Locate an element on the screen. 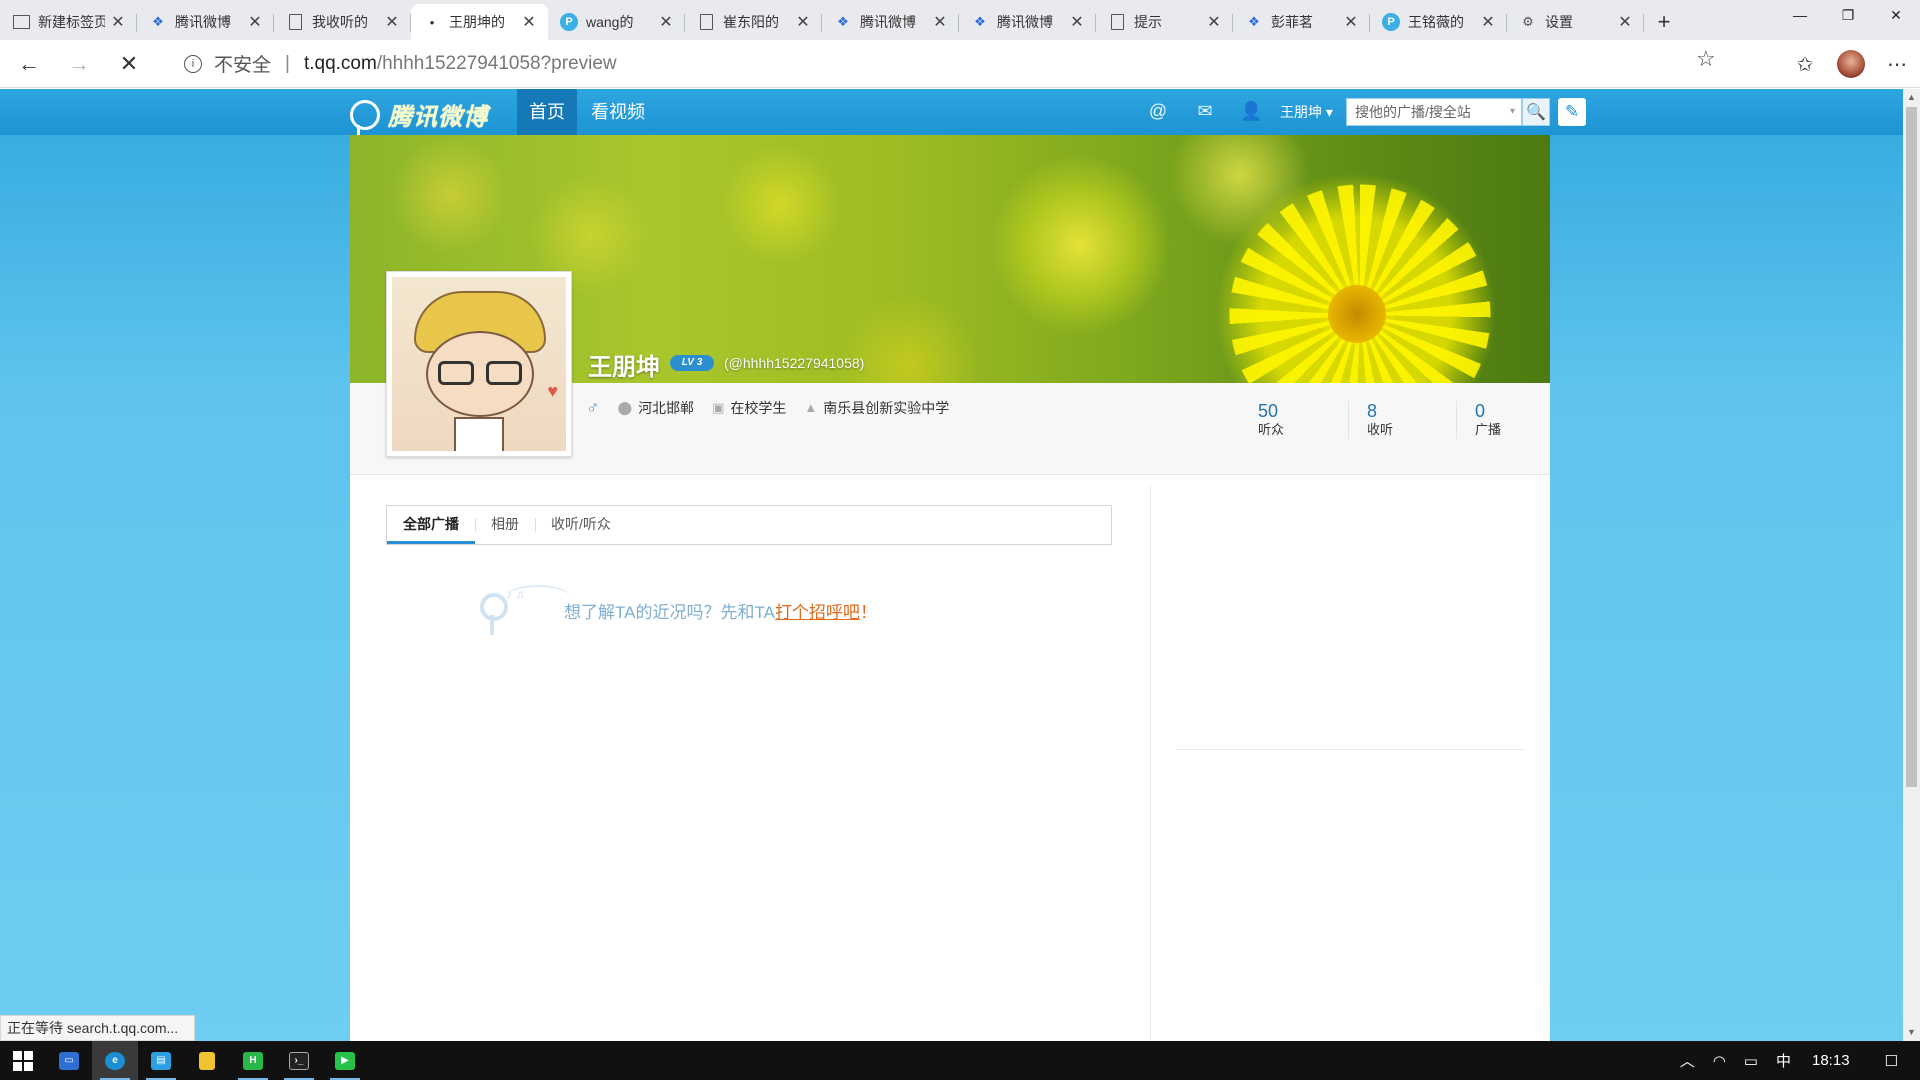 Image resolution: width=1920 pixels, height=1080 pixels. favorite-star-icon: ☆ is located at coordinates (1706, 59).